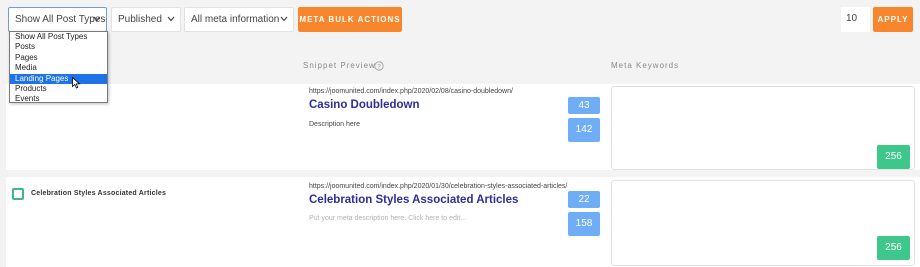 This screenshot has height=267, width=920. I want to click on post-type-select: Show All Post Types, so click(57, 19).